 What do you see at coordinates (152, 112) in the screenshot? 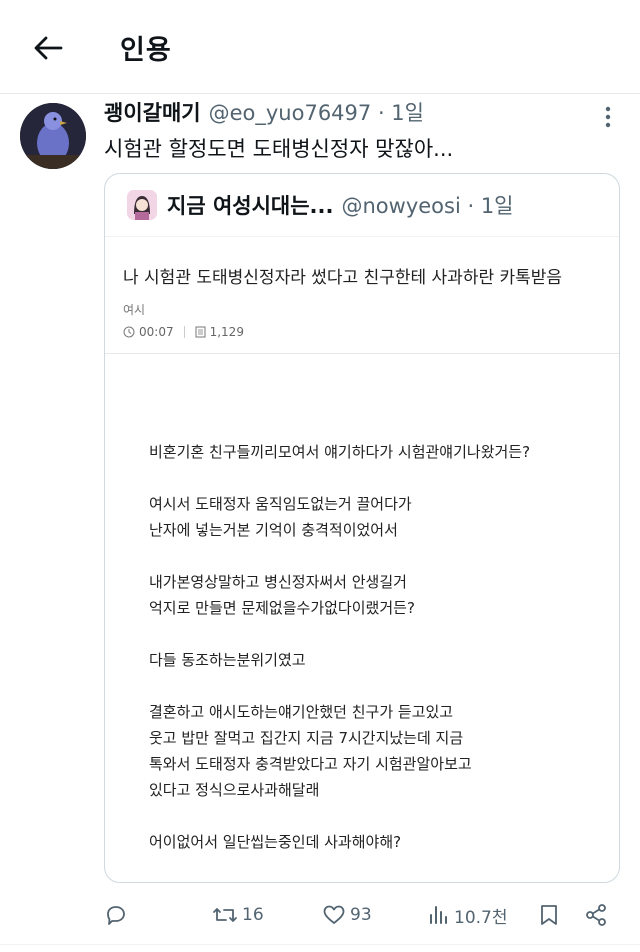
I see `author-name: 괭이갈매기` at bounding box center [152, 112].